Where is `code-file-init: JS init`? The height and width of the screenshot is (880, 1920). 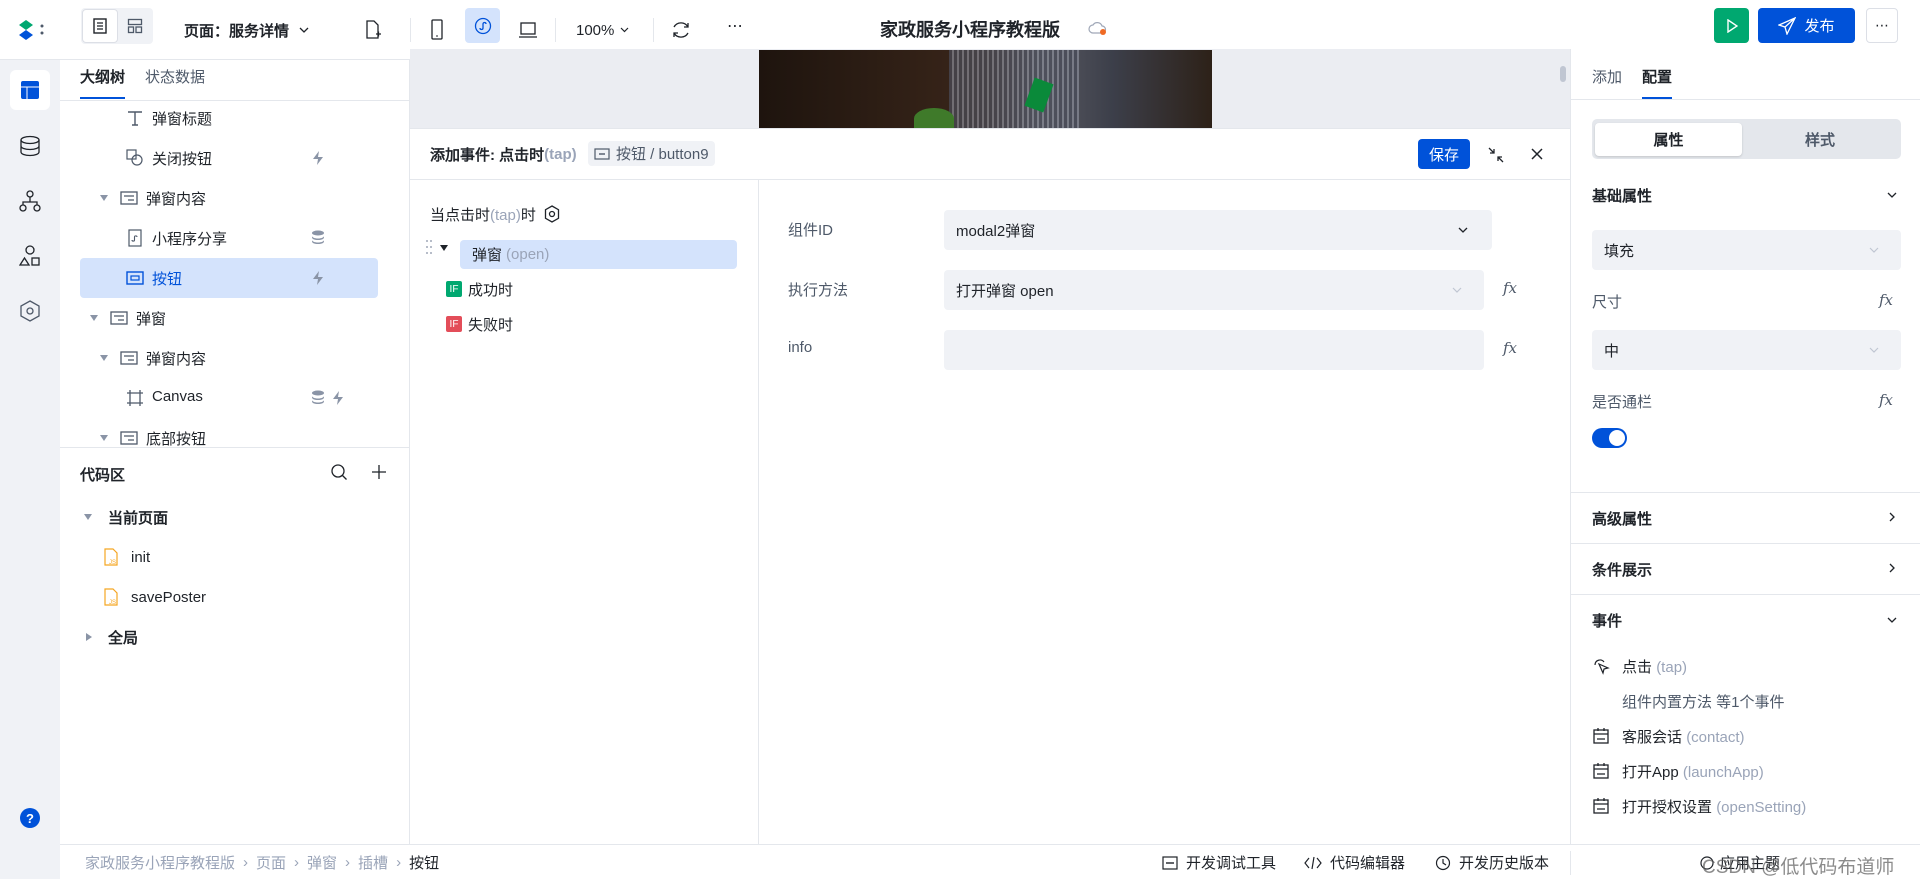
code-file-init: JS init is located at coordinates (126, 557).